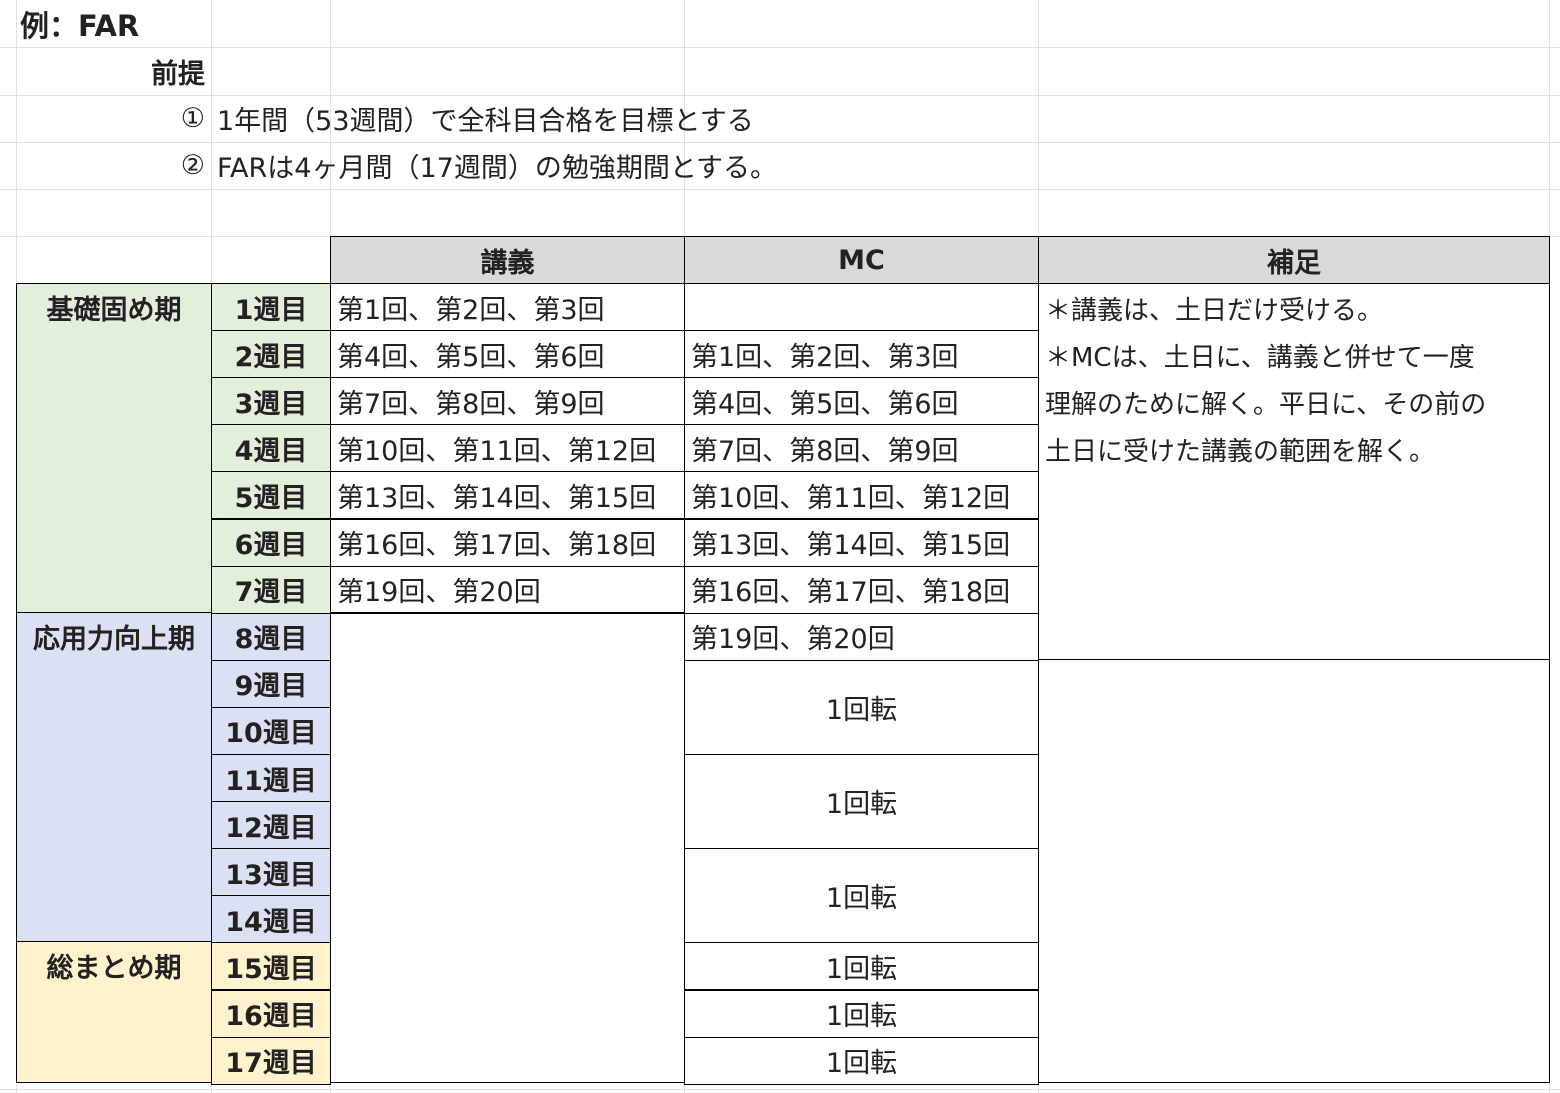 The width and height of the screenshot is (1560, 1093). I want to click on mc-cell: 第13回、第14回、第15回, so click(861, 542).